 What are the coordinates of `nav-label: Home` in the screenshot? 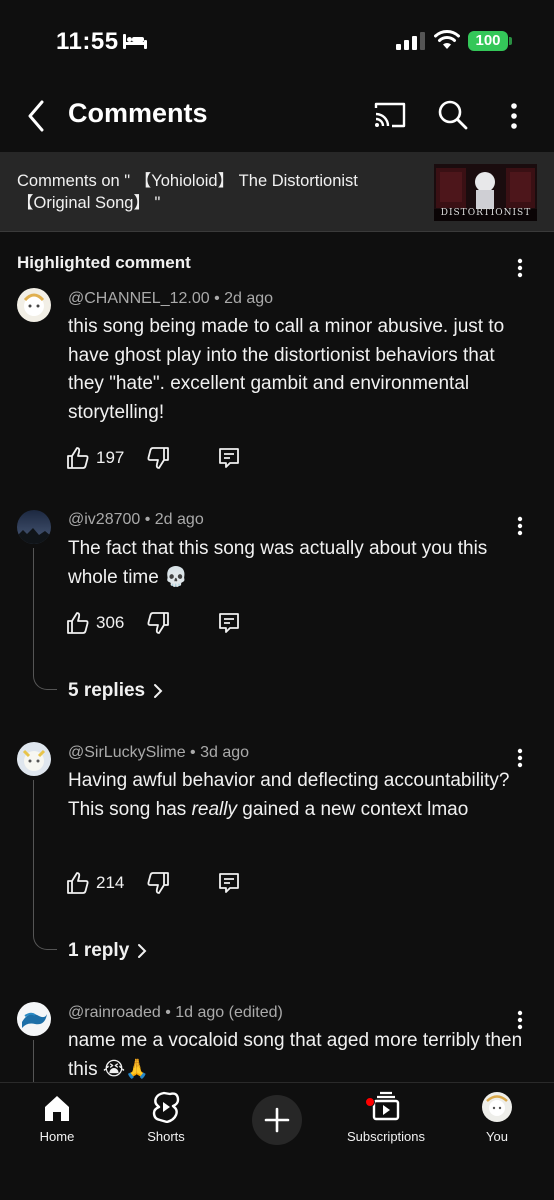 It's located at (57, 1136).